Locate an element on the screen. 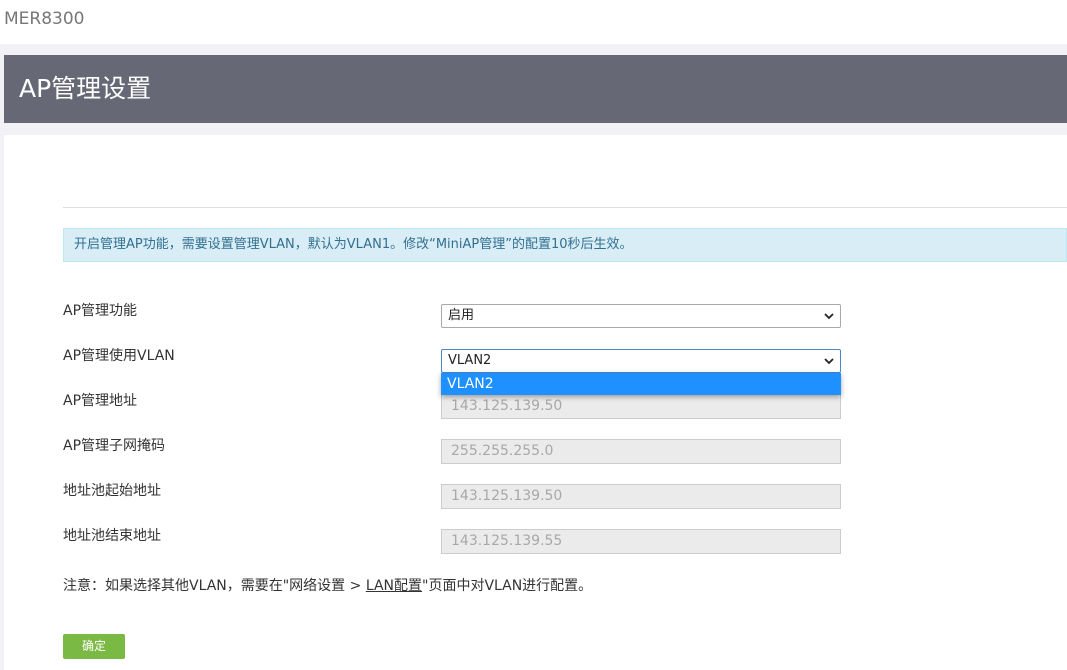  ap-manage-vlan-select: VLAN2 is located at coordinates (641, 361).